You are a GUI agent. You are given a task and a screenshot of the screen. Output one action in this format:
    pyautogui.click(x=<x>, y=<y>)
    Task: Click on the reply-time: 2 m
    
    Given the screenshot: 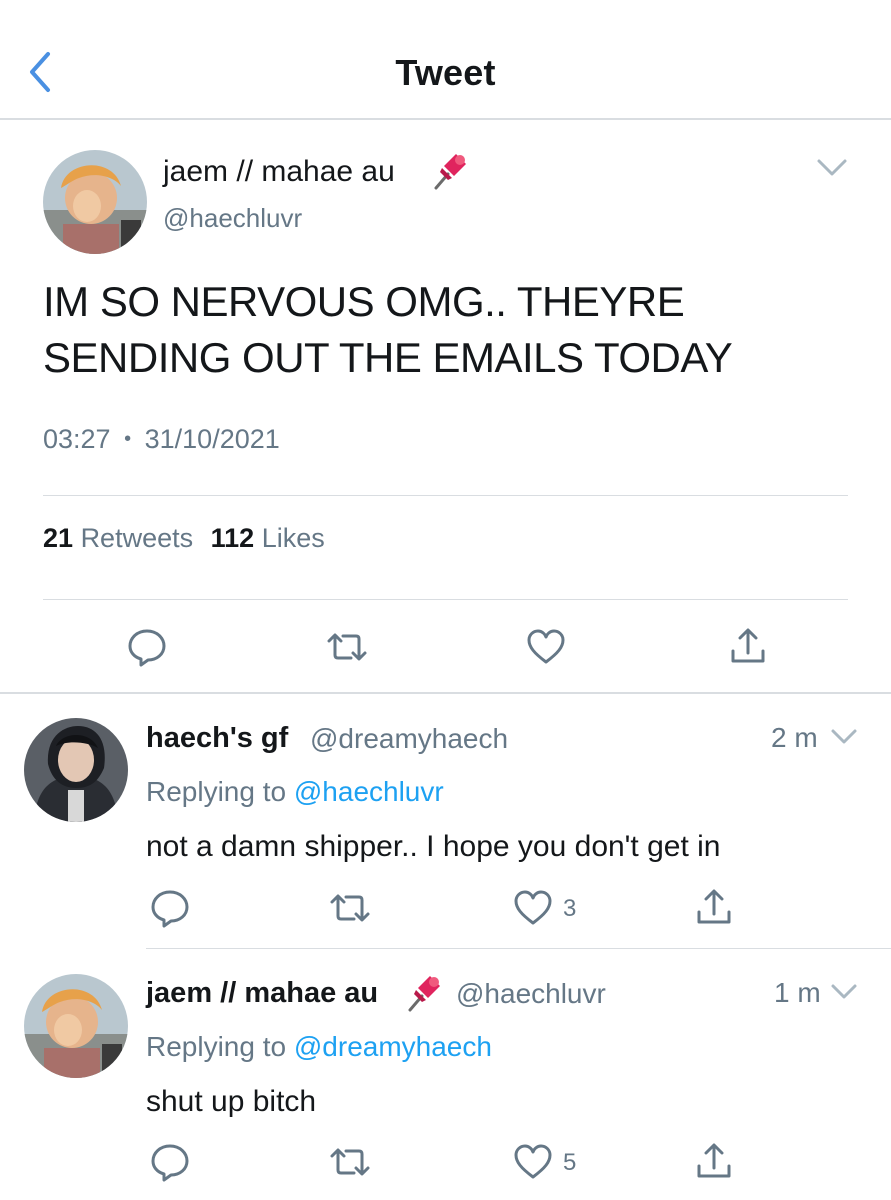 What is the action you would take?
    pyautogui.click(x=794, y=737)
    